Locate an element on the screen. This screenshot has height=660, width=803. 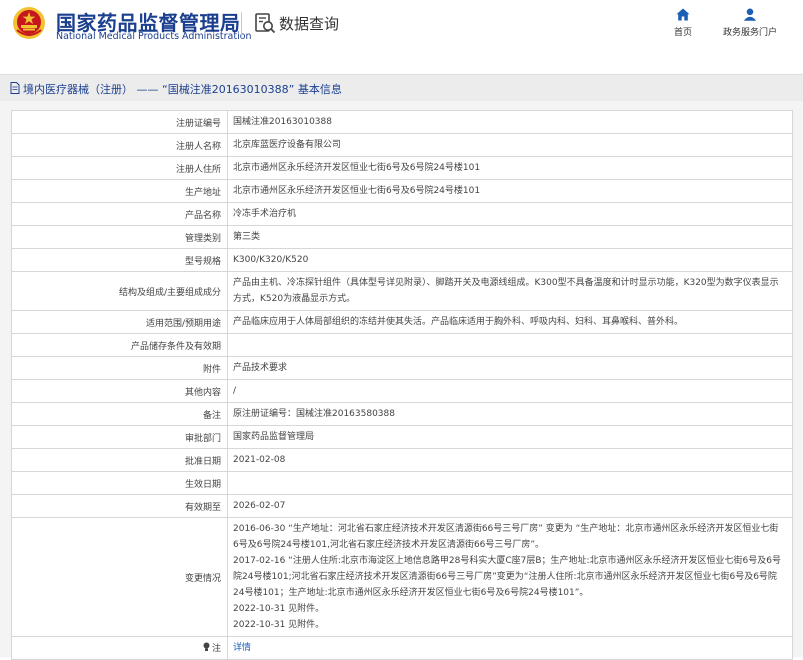
table-row: 生效日期 is located at coordinates (402, 483).